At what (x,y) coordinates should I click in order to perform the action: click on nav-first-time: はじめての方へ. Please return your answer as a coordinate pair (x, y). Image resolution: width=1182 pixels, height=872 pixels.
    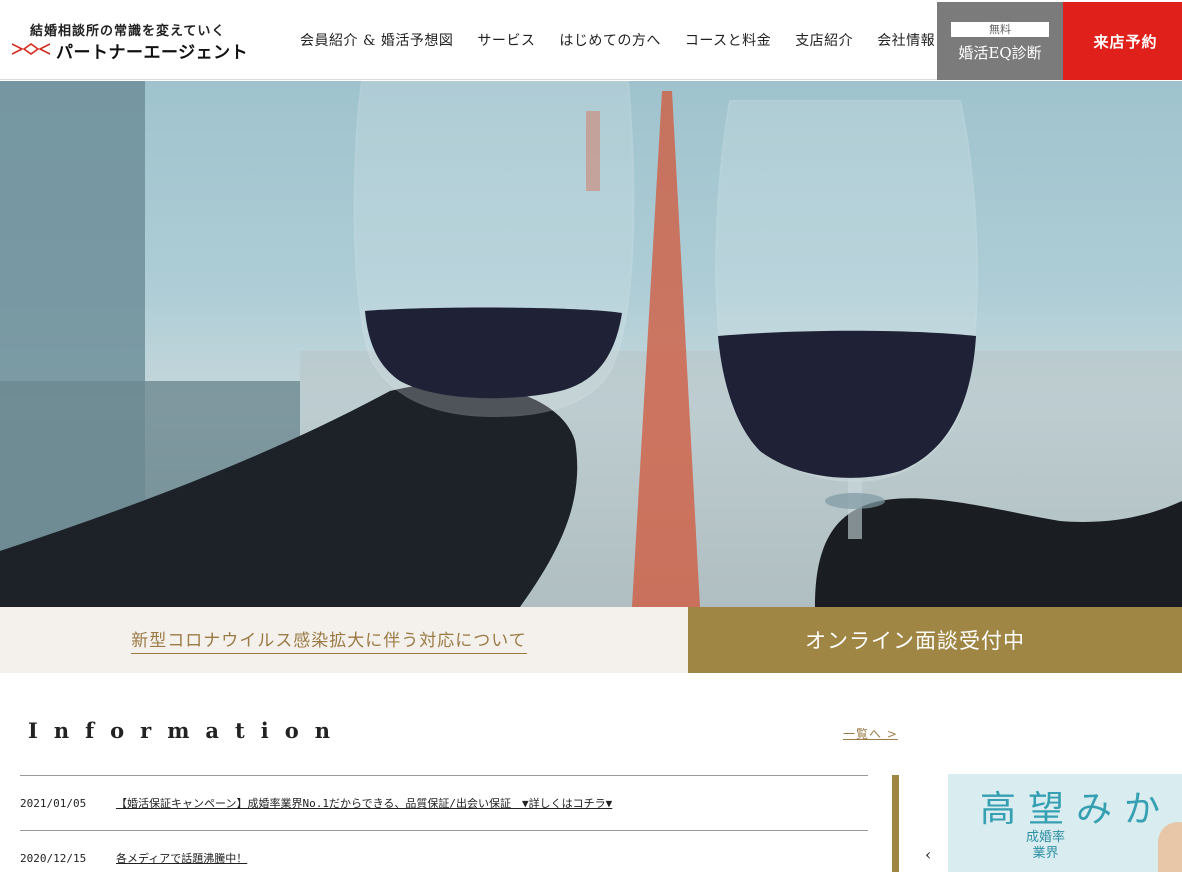
    Looking at the image, I should click on (610, 40).